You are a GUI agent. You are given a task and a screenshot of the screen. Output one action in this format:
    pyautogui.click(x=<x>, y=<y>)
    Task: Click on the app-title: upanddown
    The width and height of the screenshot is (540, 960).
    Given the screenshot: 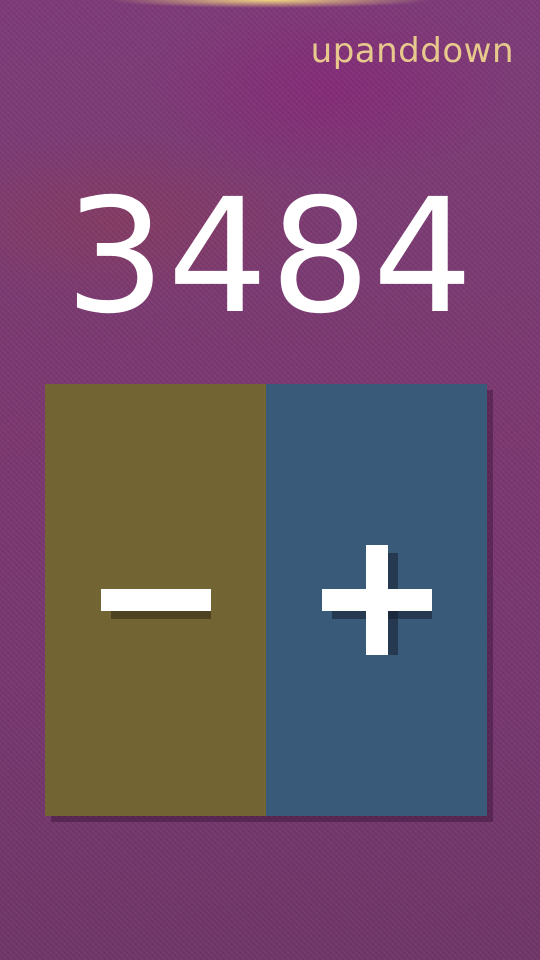 What is the action you would take?
    pyautogui.click(x=412, y=51)
    